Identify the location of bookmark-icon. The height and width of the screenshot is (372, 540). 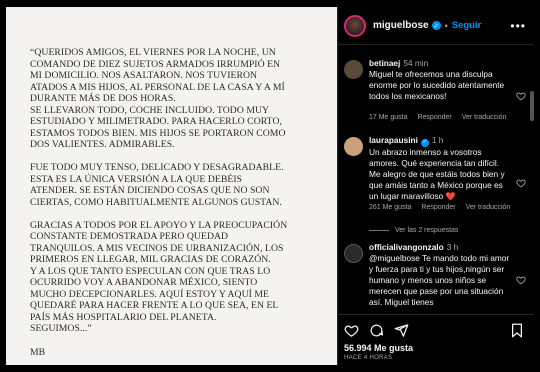
(517, 333).